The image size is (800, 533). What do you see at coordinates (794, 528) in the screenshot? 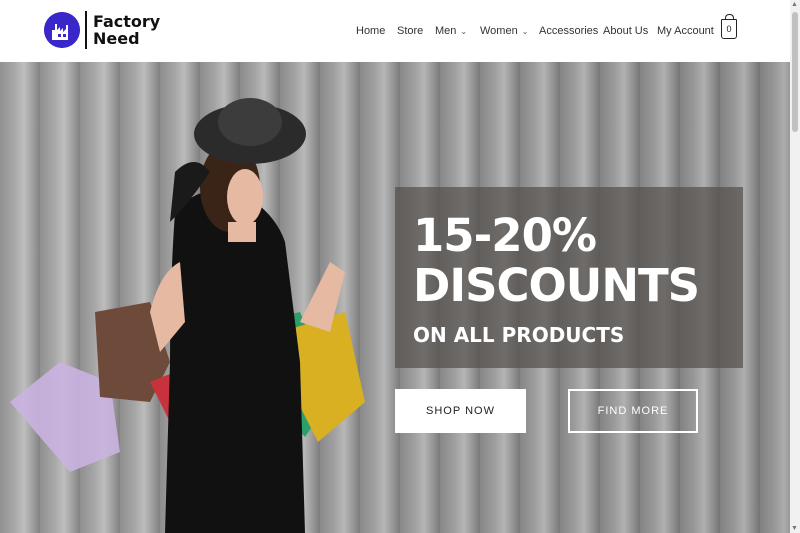
I see `scroll-down-icon: ▼` at bounding box center [794, 528].